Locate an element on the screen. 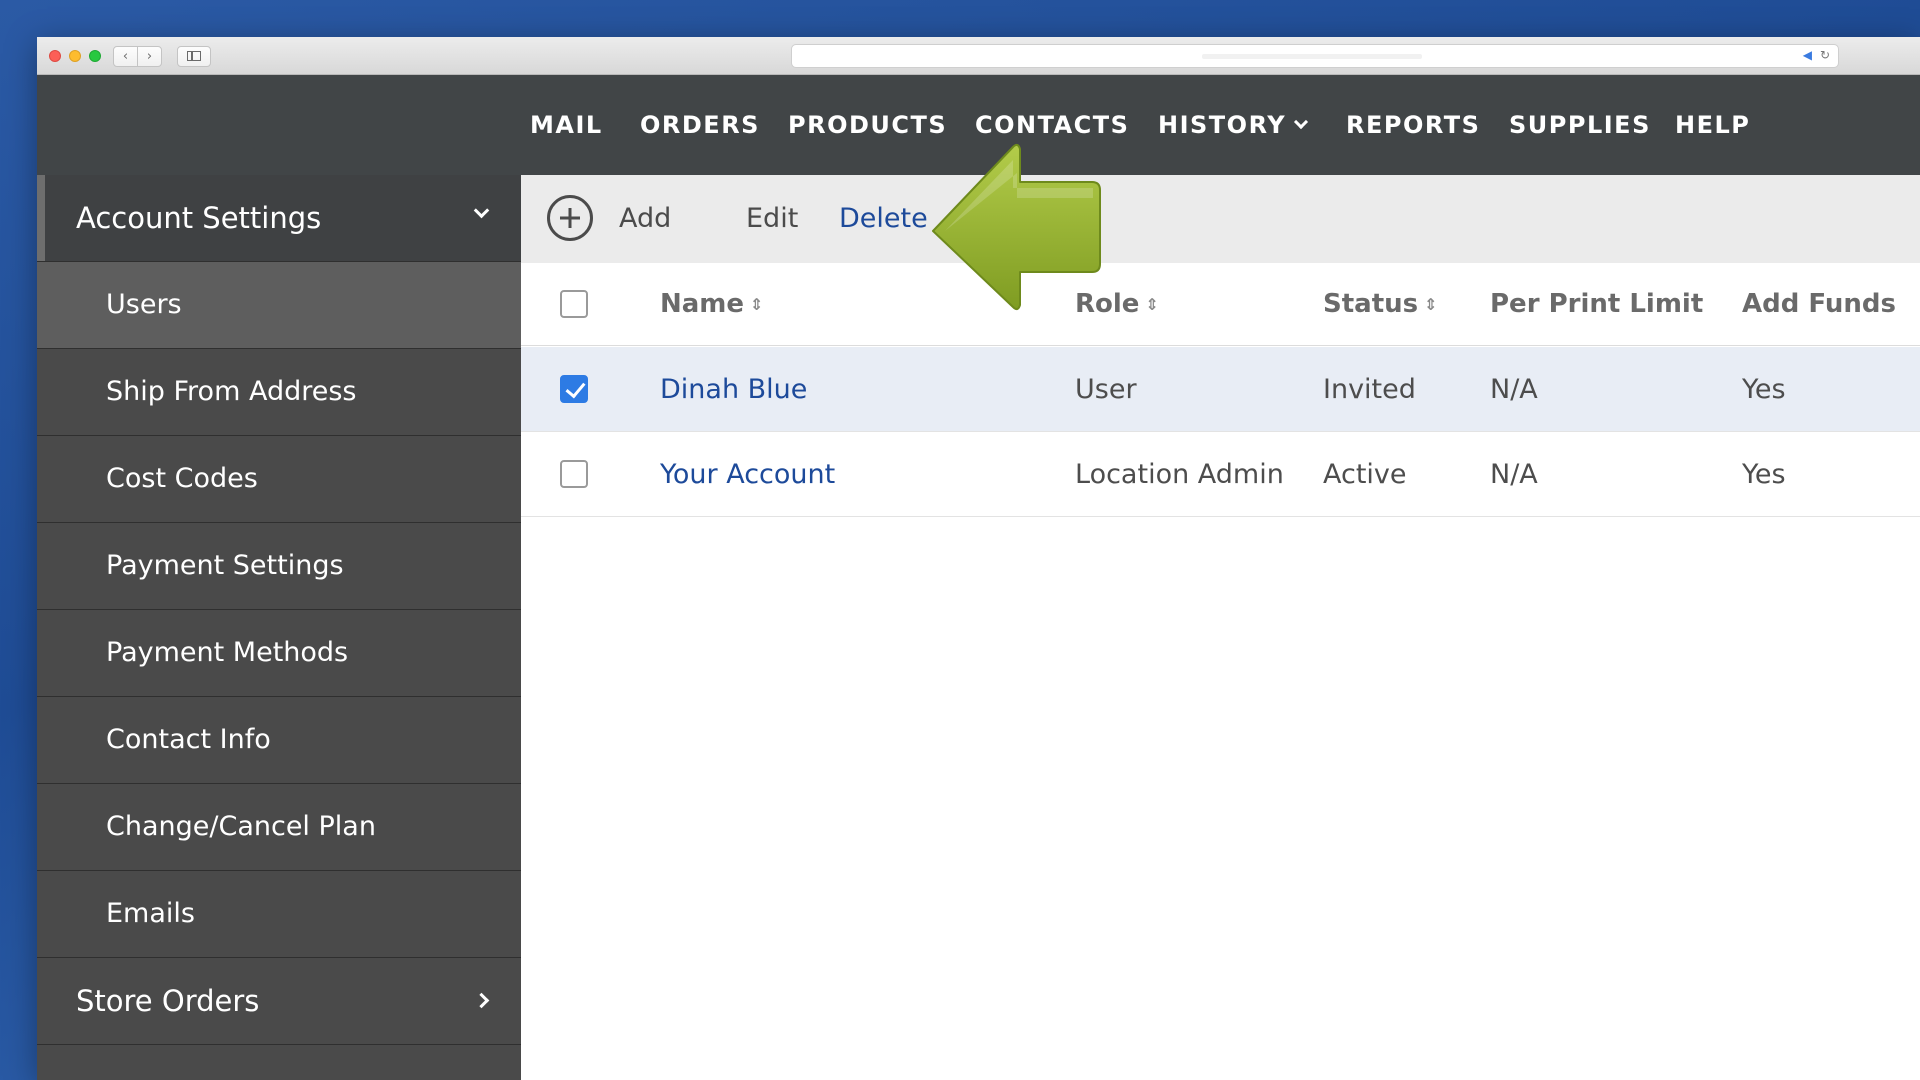 The height and width of the screenshot is (1080, 1920). forward-button: › is located at coordinates (149, 56).